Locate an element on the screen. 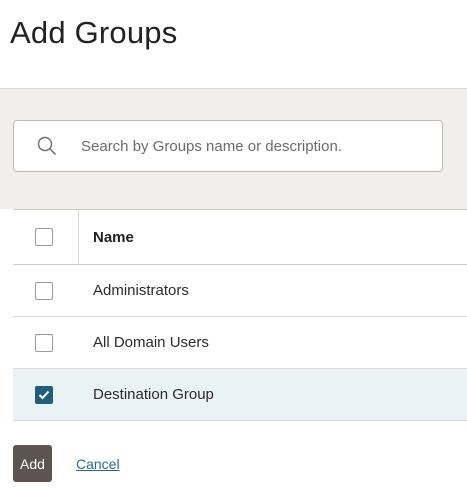 This screenshot has width=467, height=489. add-button: Add is located at coordinates (32, 463).